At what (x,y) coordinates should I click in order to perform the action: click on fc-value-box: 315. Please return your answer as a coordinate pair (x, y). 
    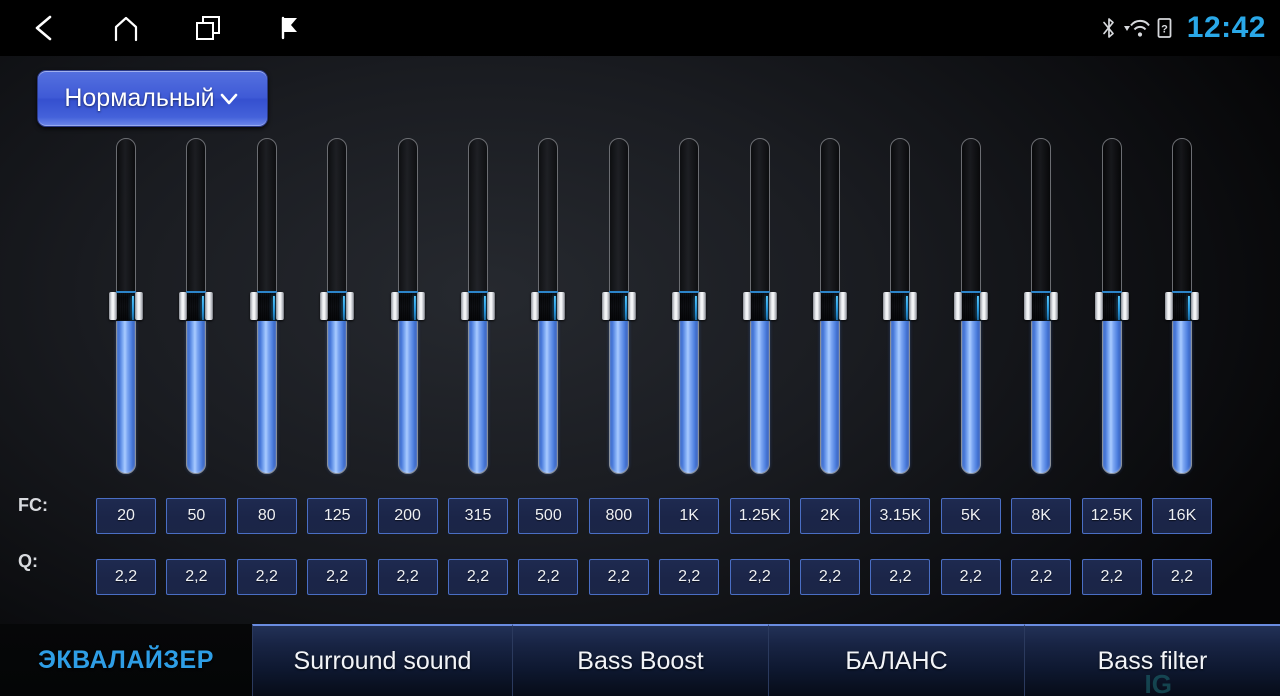
    Looking at the image, I should click on (478, 516).